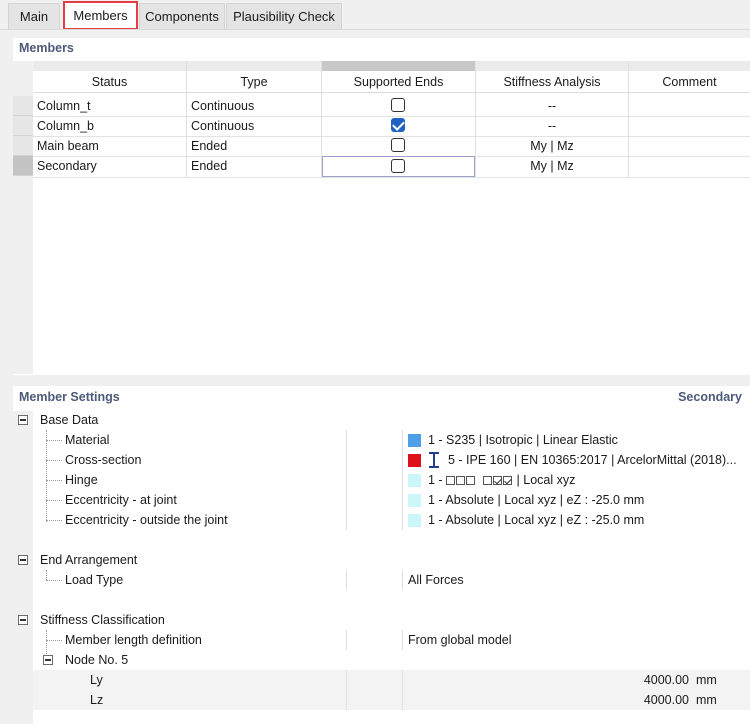  I want to click on lz-value: 4000.00, so click(631, 700).